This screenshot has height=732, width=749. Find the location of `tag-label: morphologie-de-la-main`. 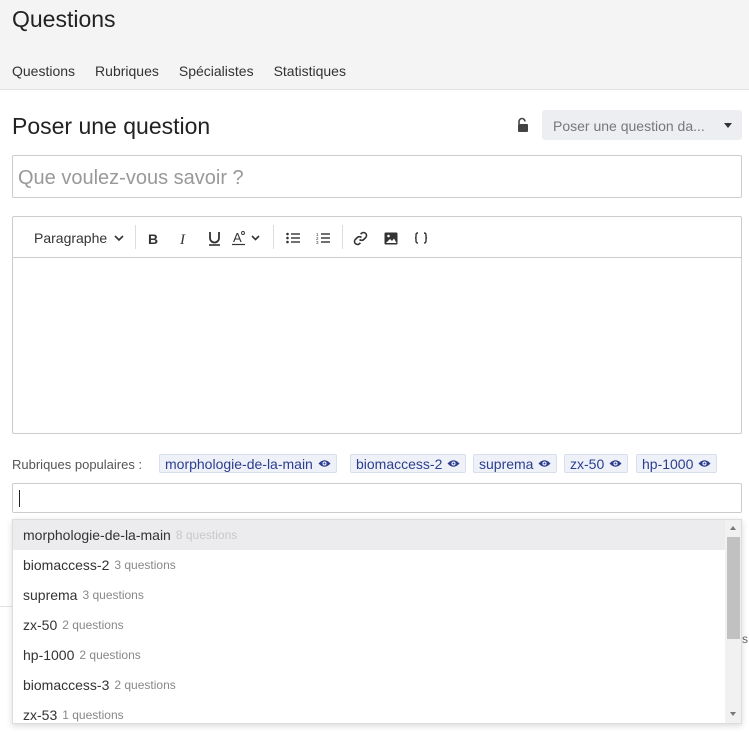

tag-label: morphologie-de-la-main is located at coordinates (239, 463).